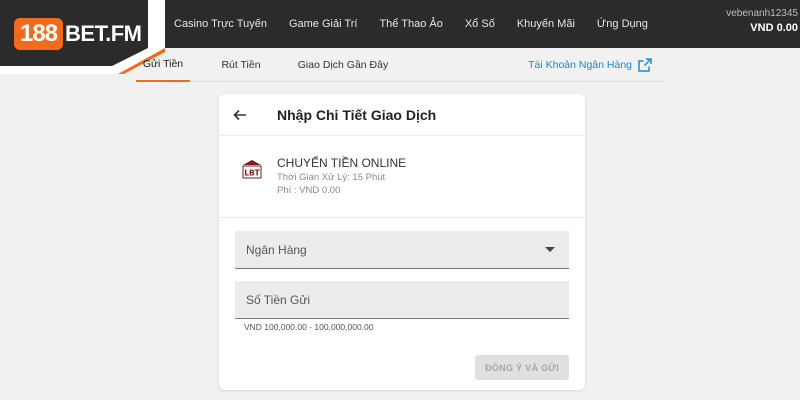  What do you see at coordinates (331, 177) in the screenshot?
I see `processing-time: Thời Gian Xử Lý: 15 Phút` at bounding box center [331, 177].